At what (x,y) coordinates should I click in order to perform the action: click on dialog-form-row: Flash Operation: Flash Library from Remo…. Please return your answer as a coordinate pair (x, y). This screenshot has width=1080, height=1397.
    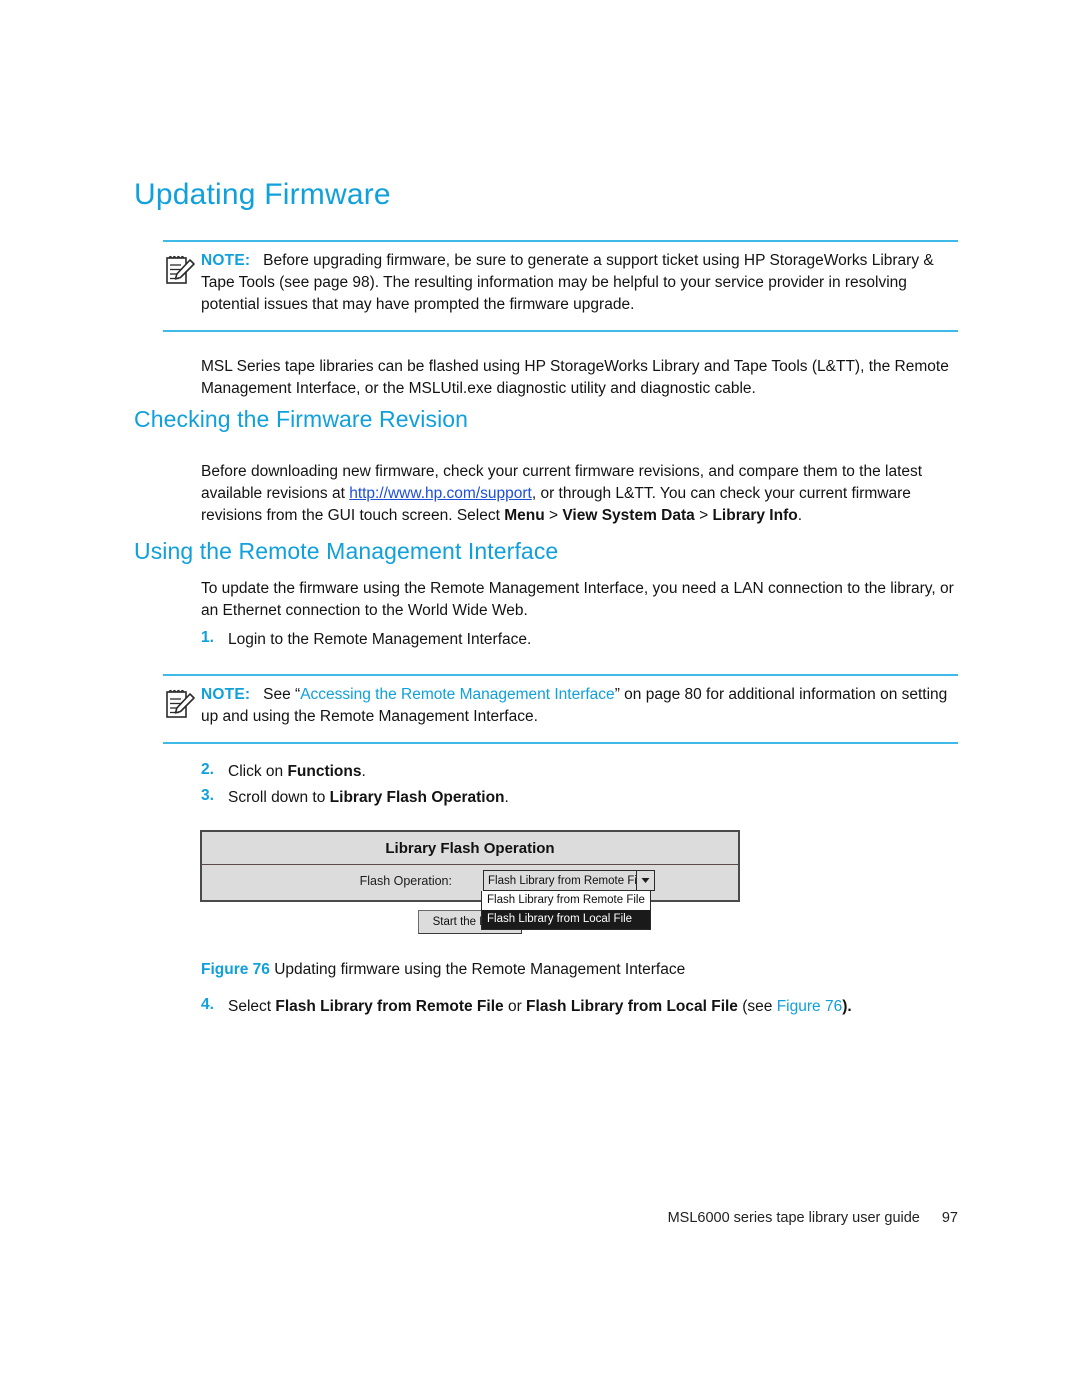
    Looking at the image, I should click on (470, 882).